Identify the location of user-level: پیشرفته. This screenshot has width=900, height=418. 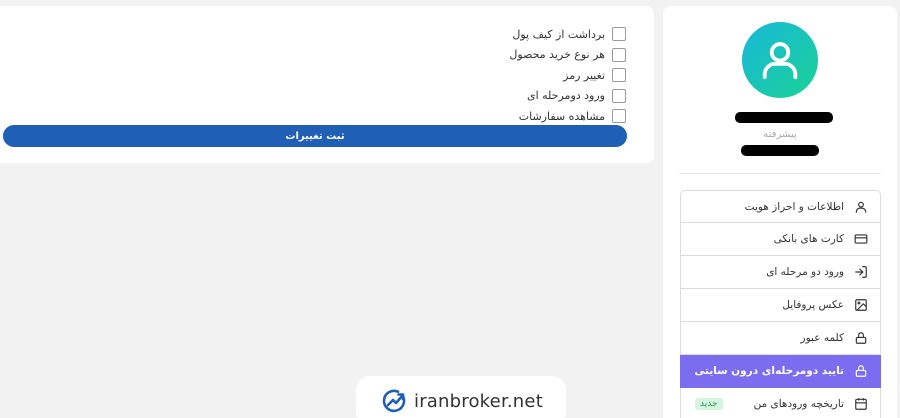
(780, 134).